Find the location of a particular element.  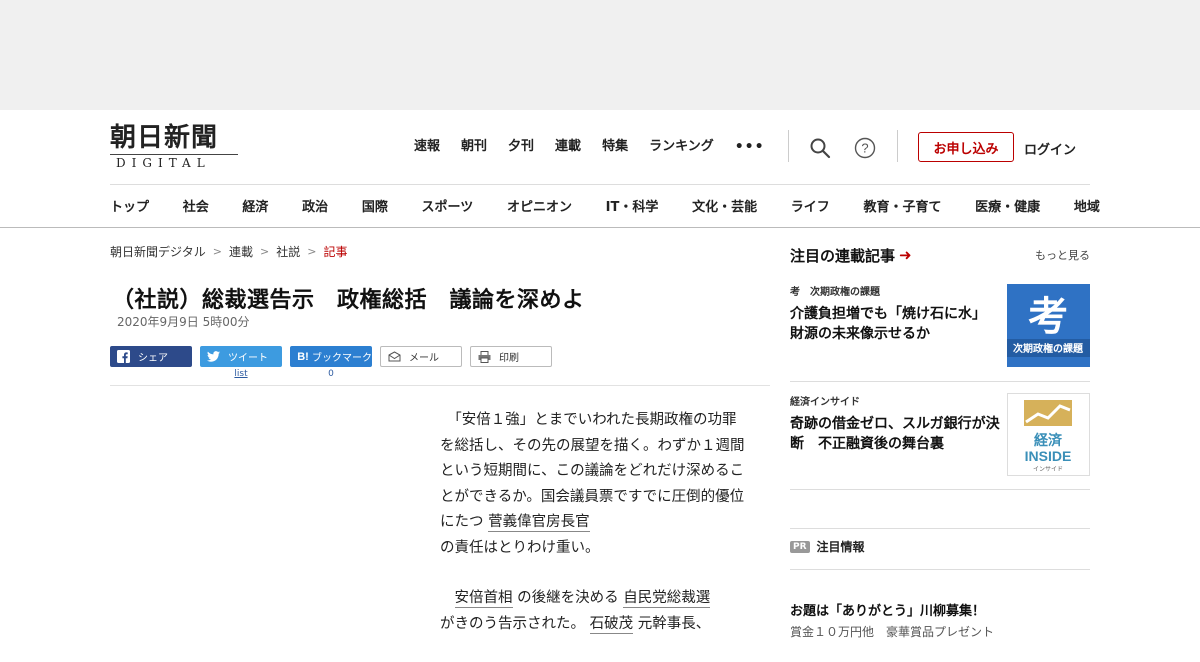

paragraph-text: の責任はとりわけ重い。 is located at coordinates (520, 547).